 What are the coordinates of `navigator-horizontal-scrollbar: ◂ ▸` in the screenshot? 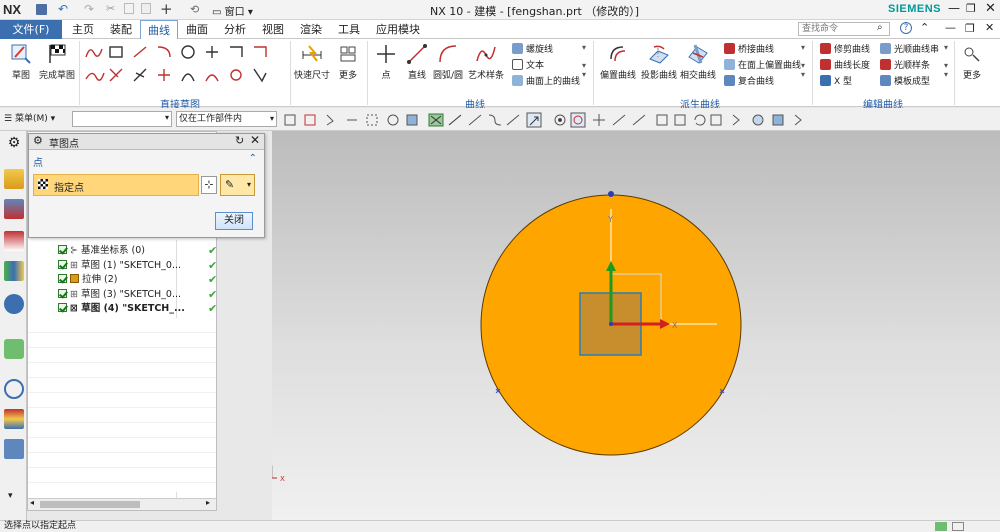 It's located at (122, 504).